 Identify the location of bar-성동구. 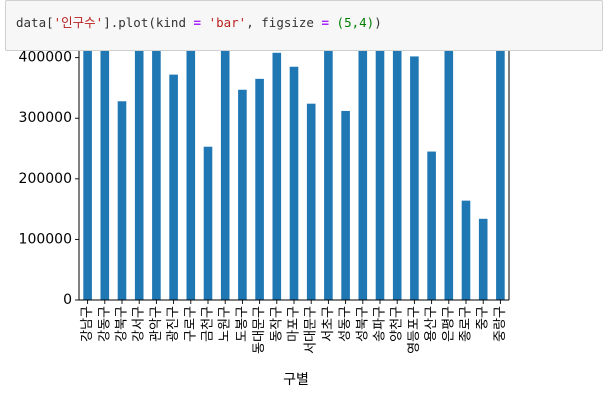
(345, 205).